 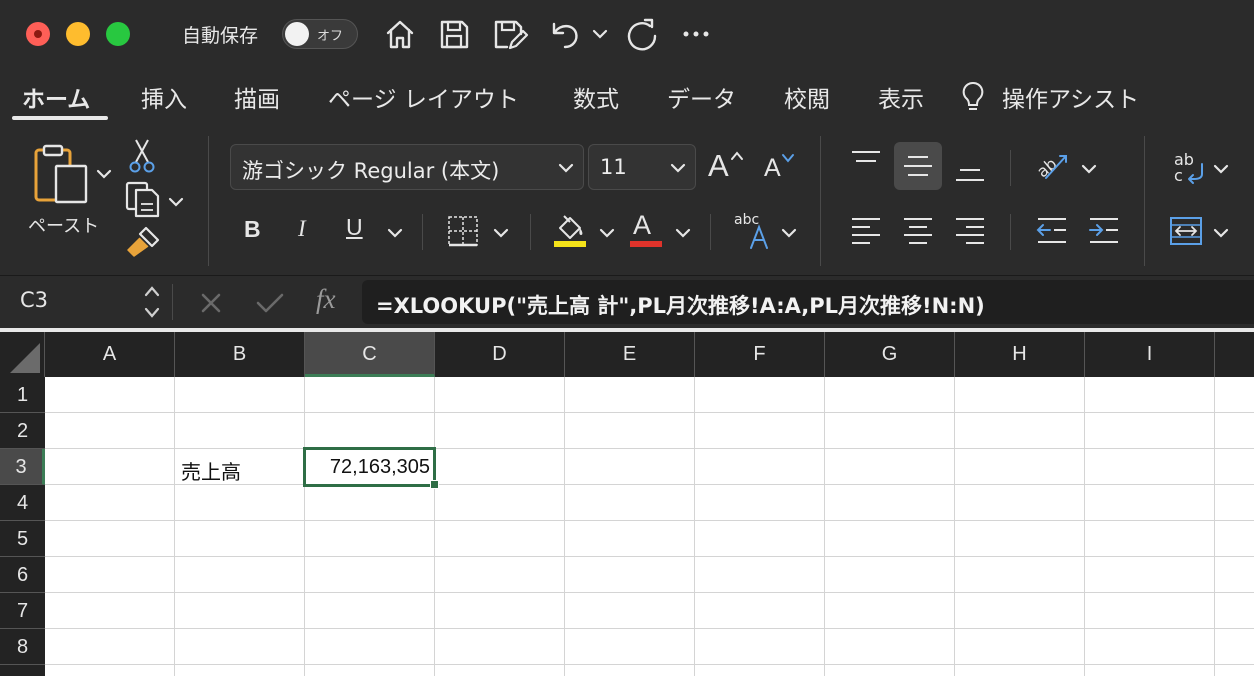 What do you see at coordinates (696, 34) in the screenshot?
I see `more-options-icon` at bounding box center [696, 34].